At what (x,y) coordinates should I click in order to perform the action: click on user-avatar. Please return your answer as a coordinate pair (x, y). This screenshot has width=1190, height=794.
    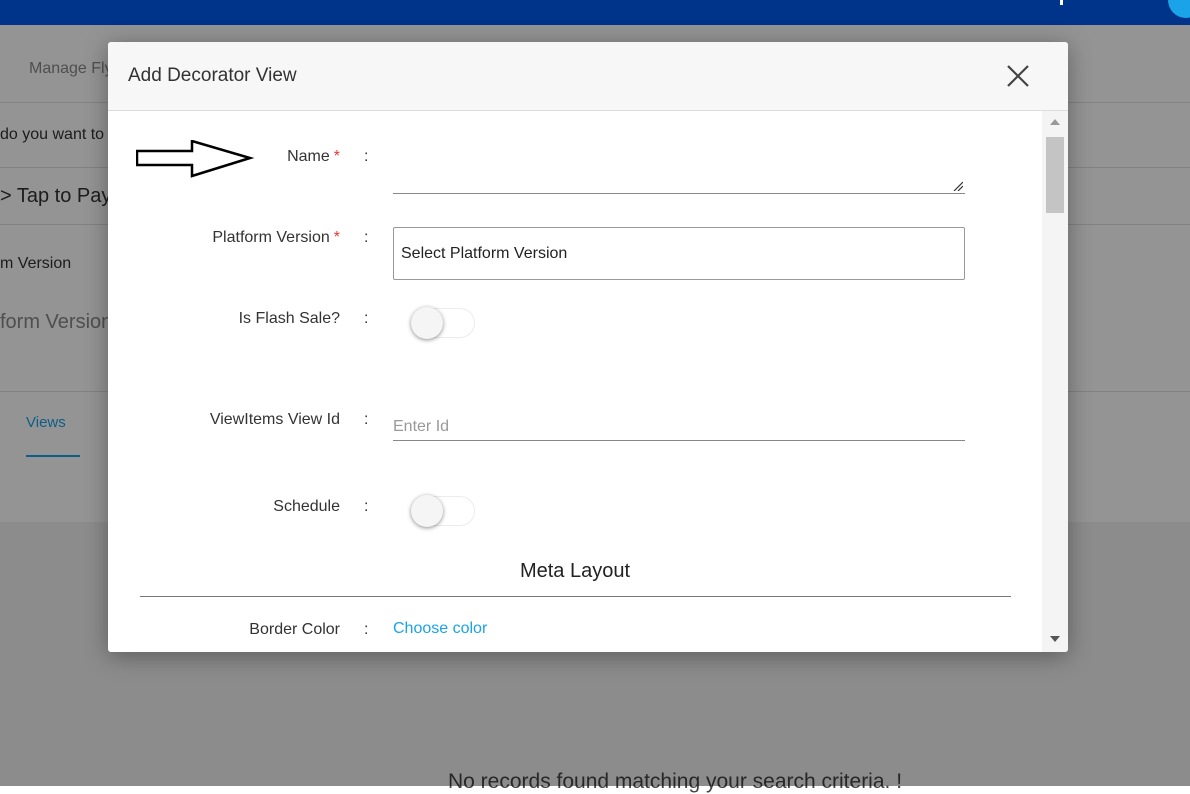
    Looking at the image, I should click on (1179, 9).